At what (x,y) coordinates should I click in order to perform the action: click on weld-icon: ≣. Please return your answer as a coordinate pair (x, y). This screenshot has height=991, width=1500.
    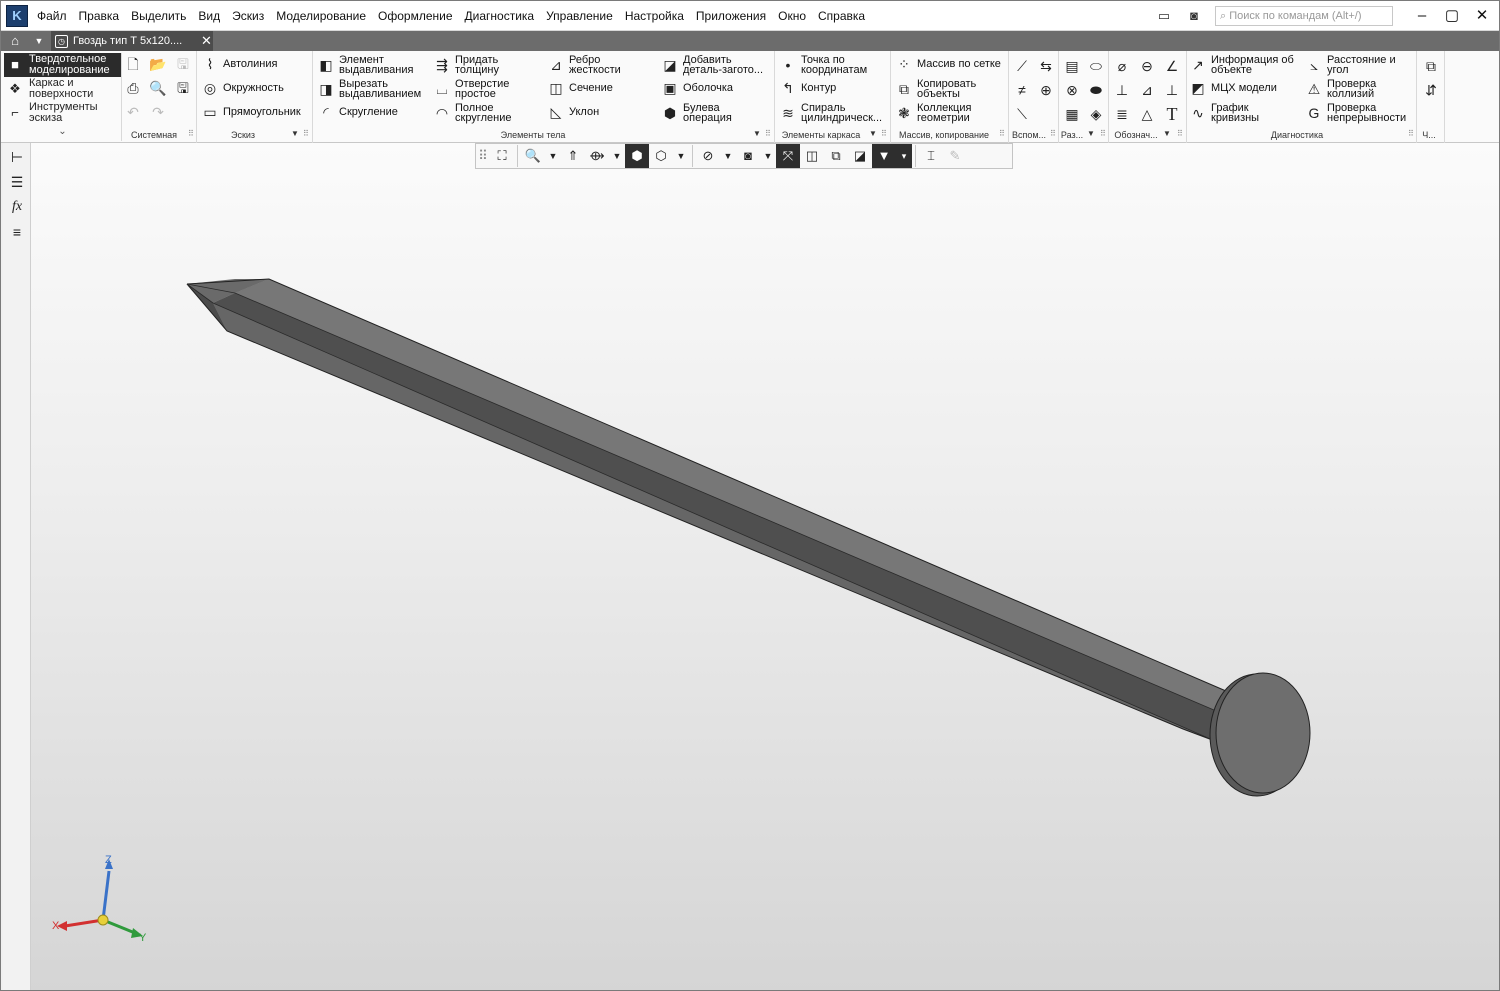
    Looking at the image, I should click on (1122, 114).